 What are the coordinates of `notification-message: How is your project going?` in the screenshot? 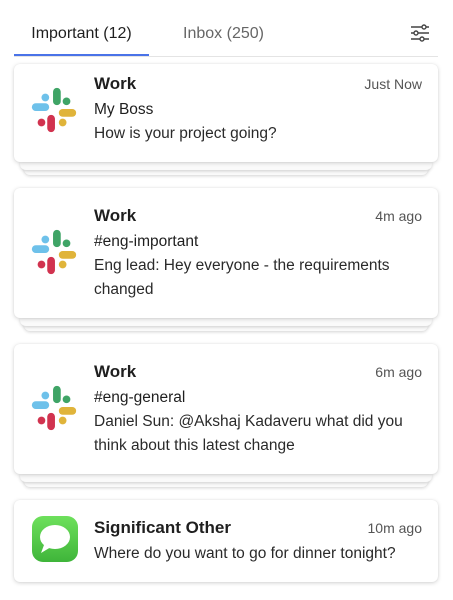 It's located at (185, 133).